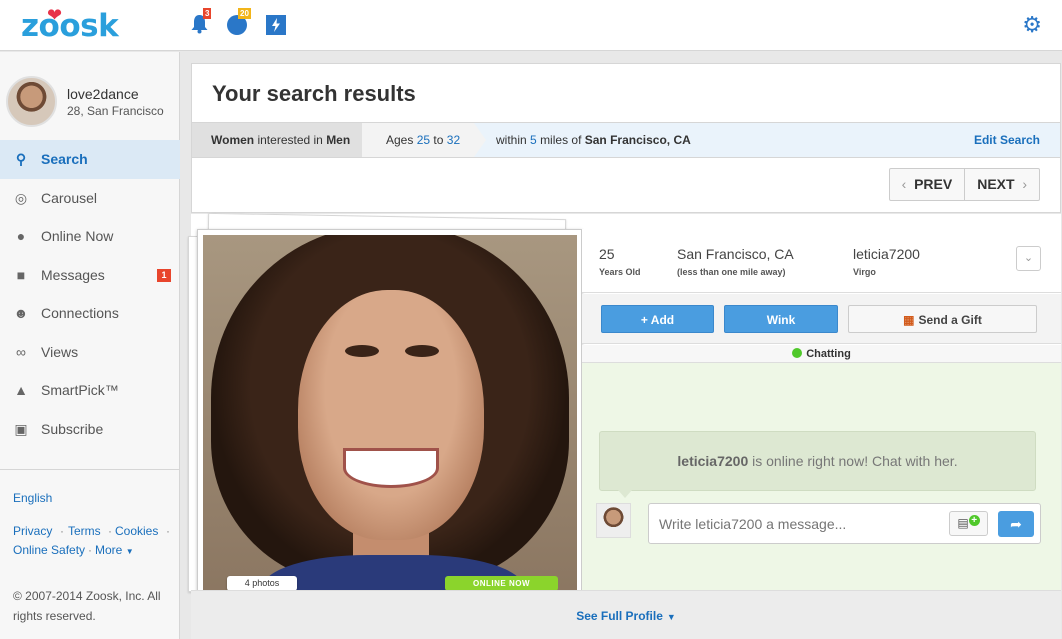 The height and width of the screenshot is (639, 1062). What do you see at coordinates (963, 523) in the screenshot?
I see `gift-box-icon: ▤` at bounding box center [963, 523].